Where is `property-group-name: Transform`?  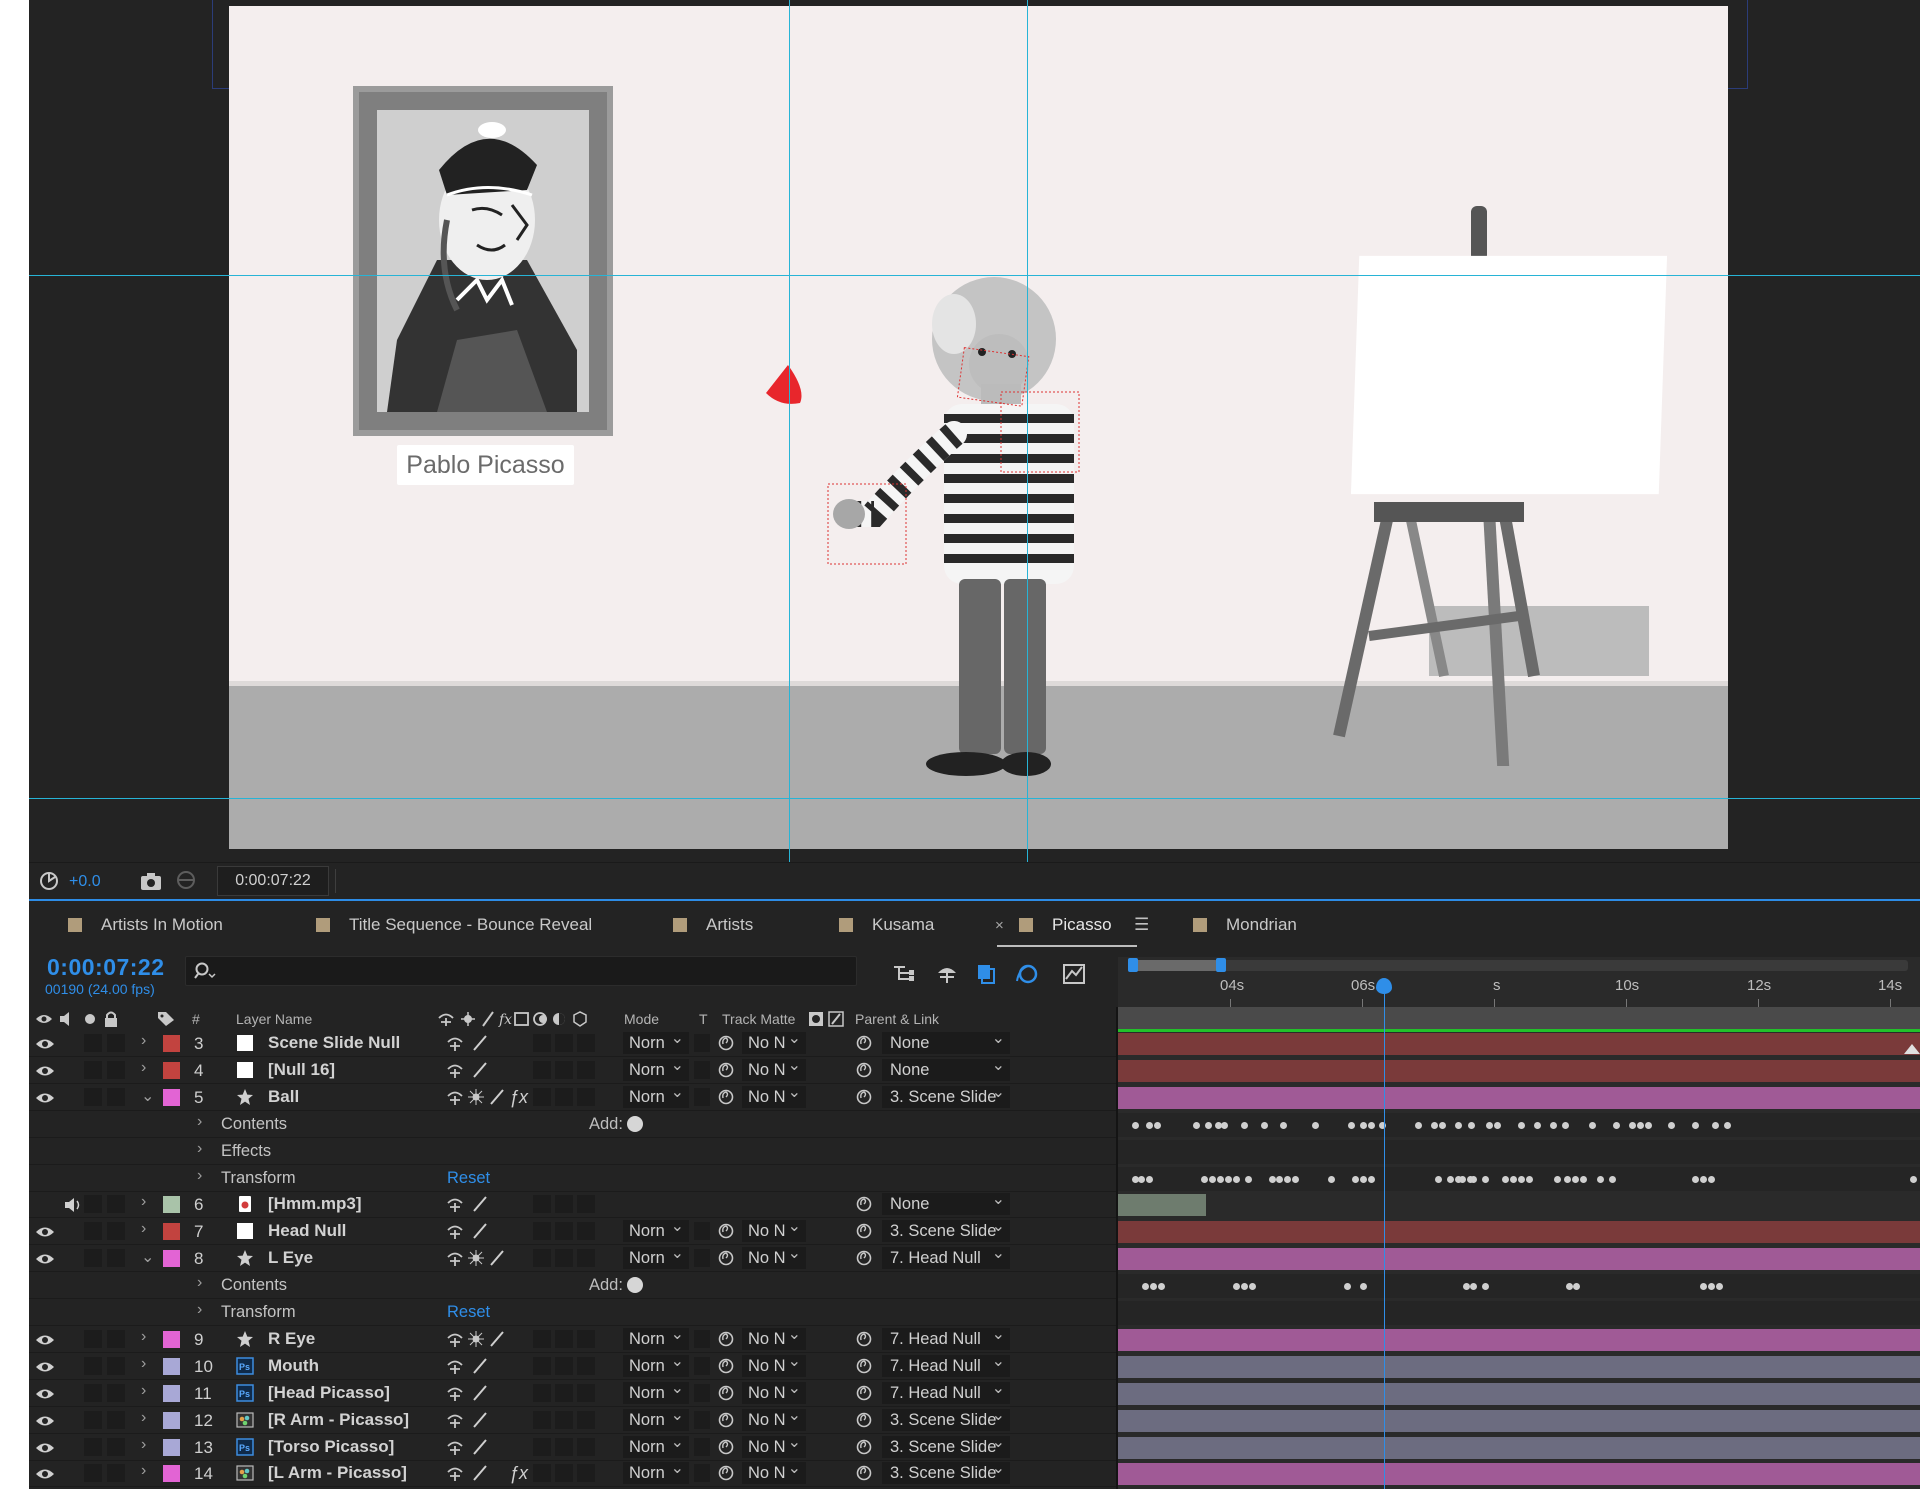 property-group-name: Transform is located at coordinates (258, 1178).